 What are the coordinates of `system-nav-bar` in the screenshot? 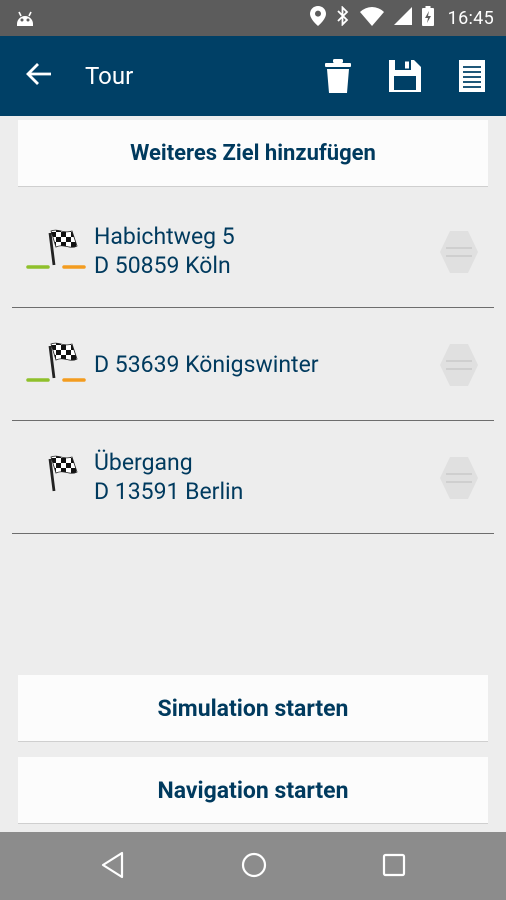 It's located at (253, 866).